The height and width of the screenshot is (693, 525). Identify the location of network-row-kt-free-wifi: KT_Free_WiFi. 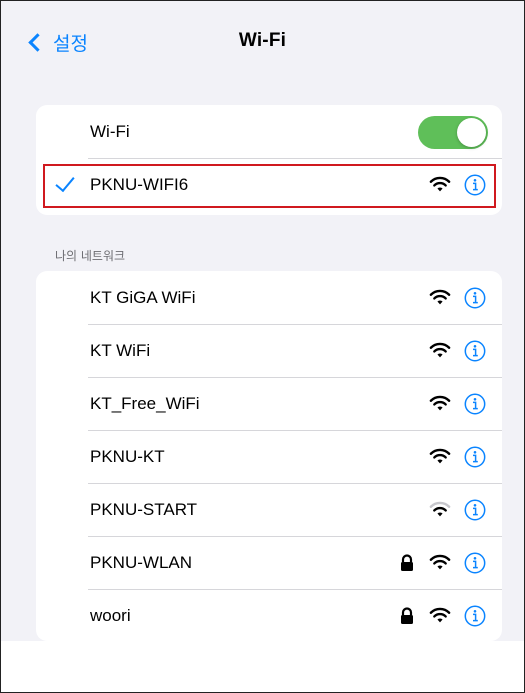
(269, 403).